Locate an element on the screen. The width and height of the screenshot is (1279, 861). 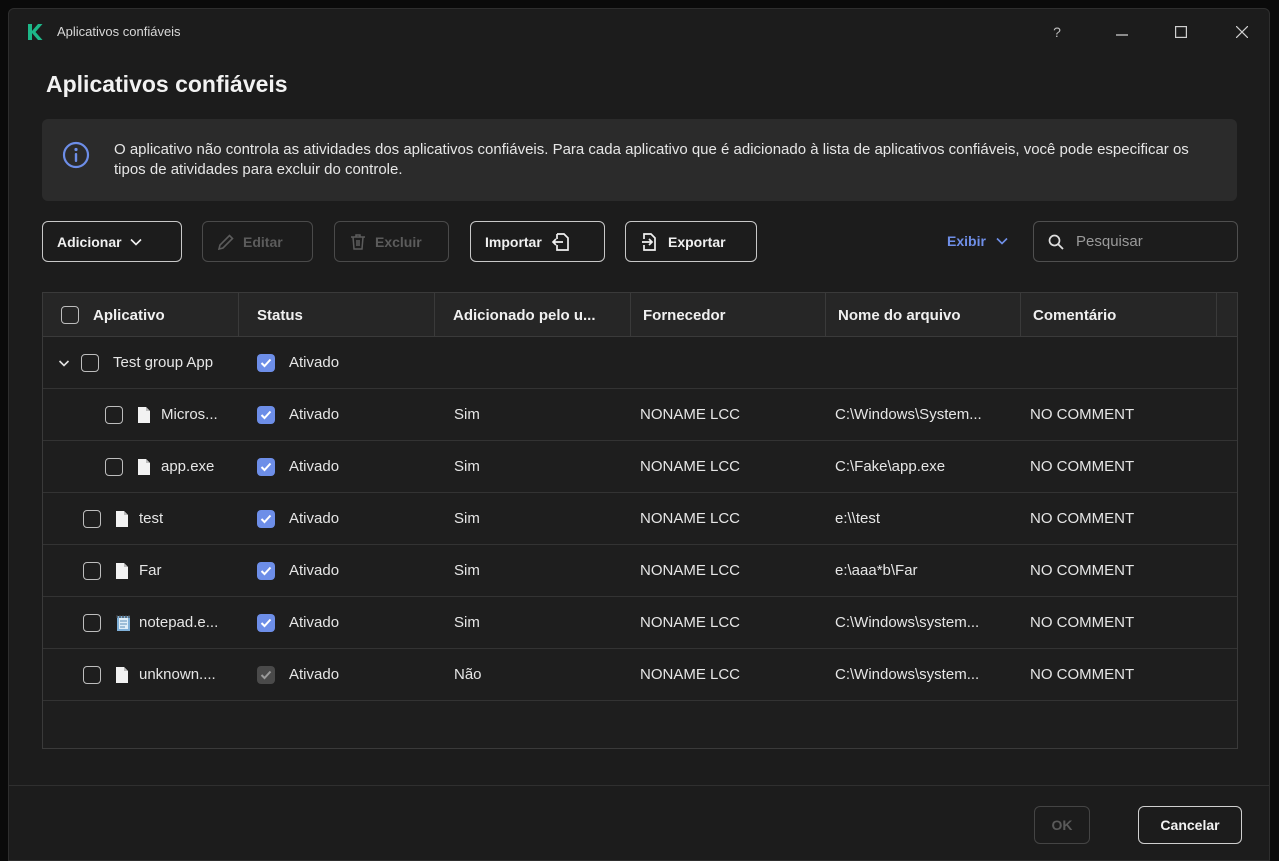
column-header-label: Status is located at coordinates (280, 315).